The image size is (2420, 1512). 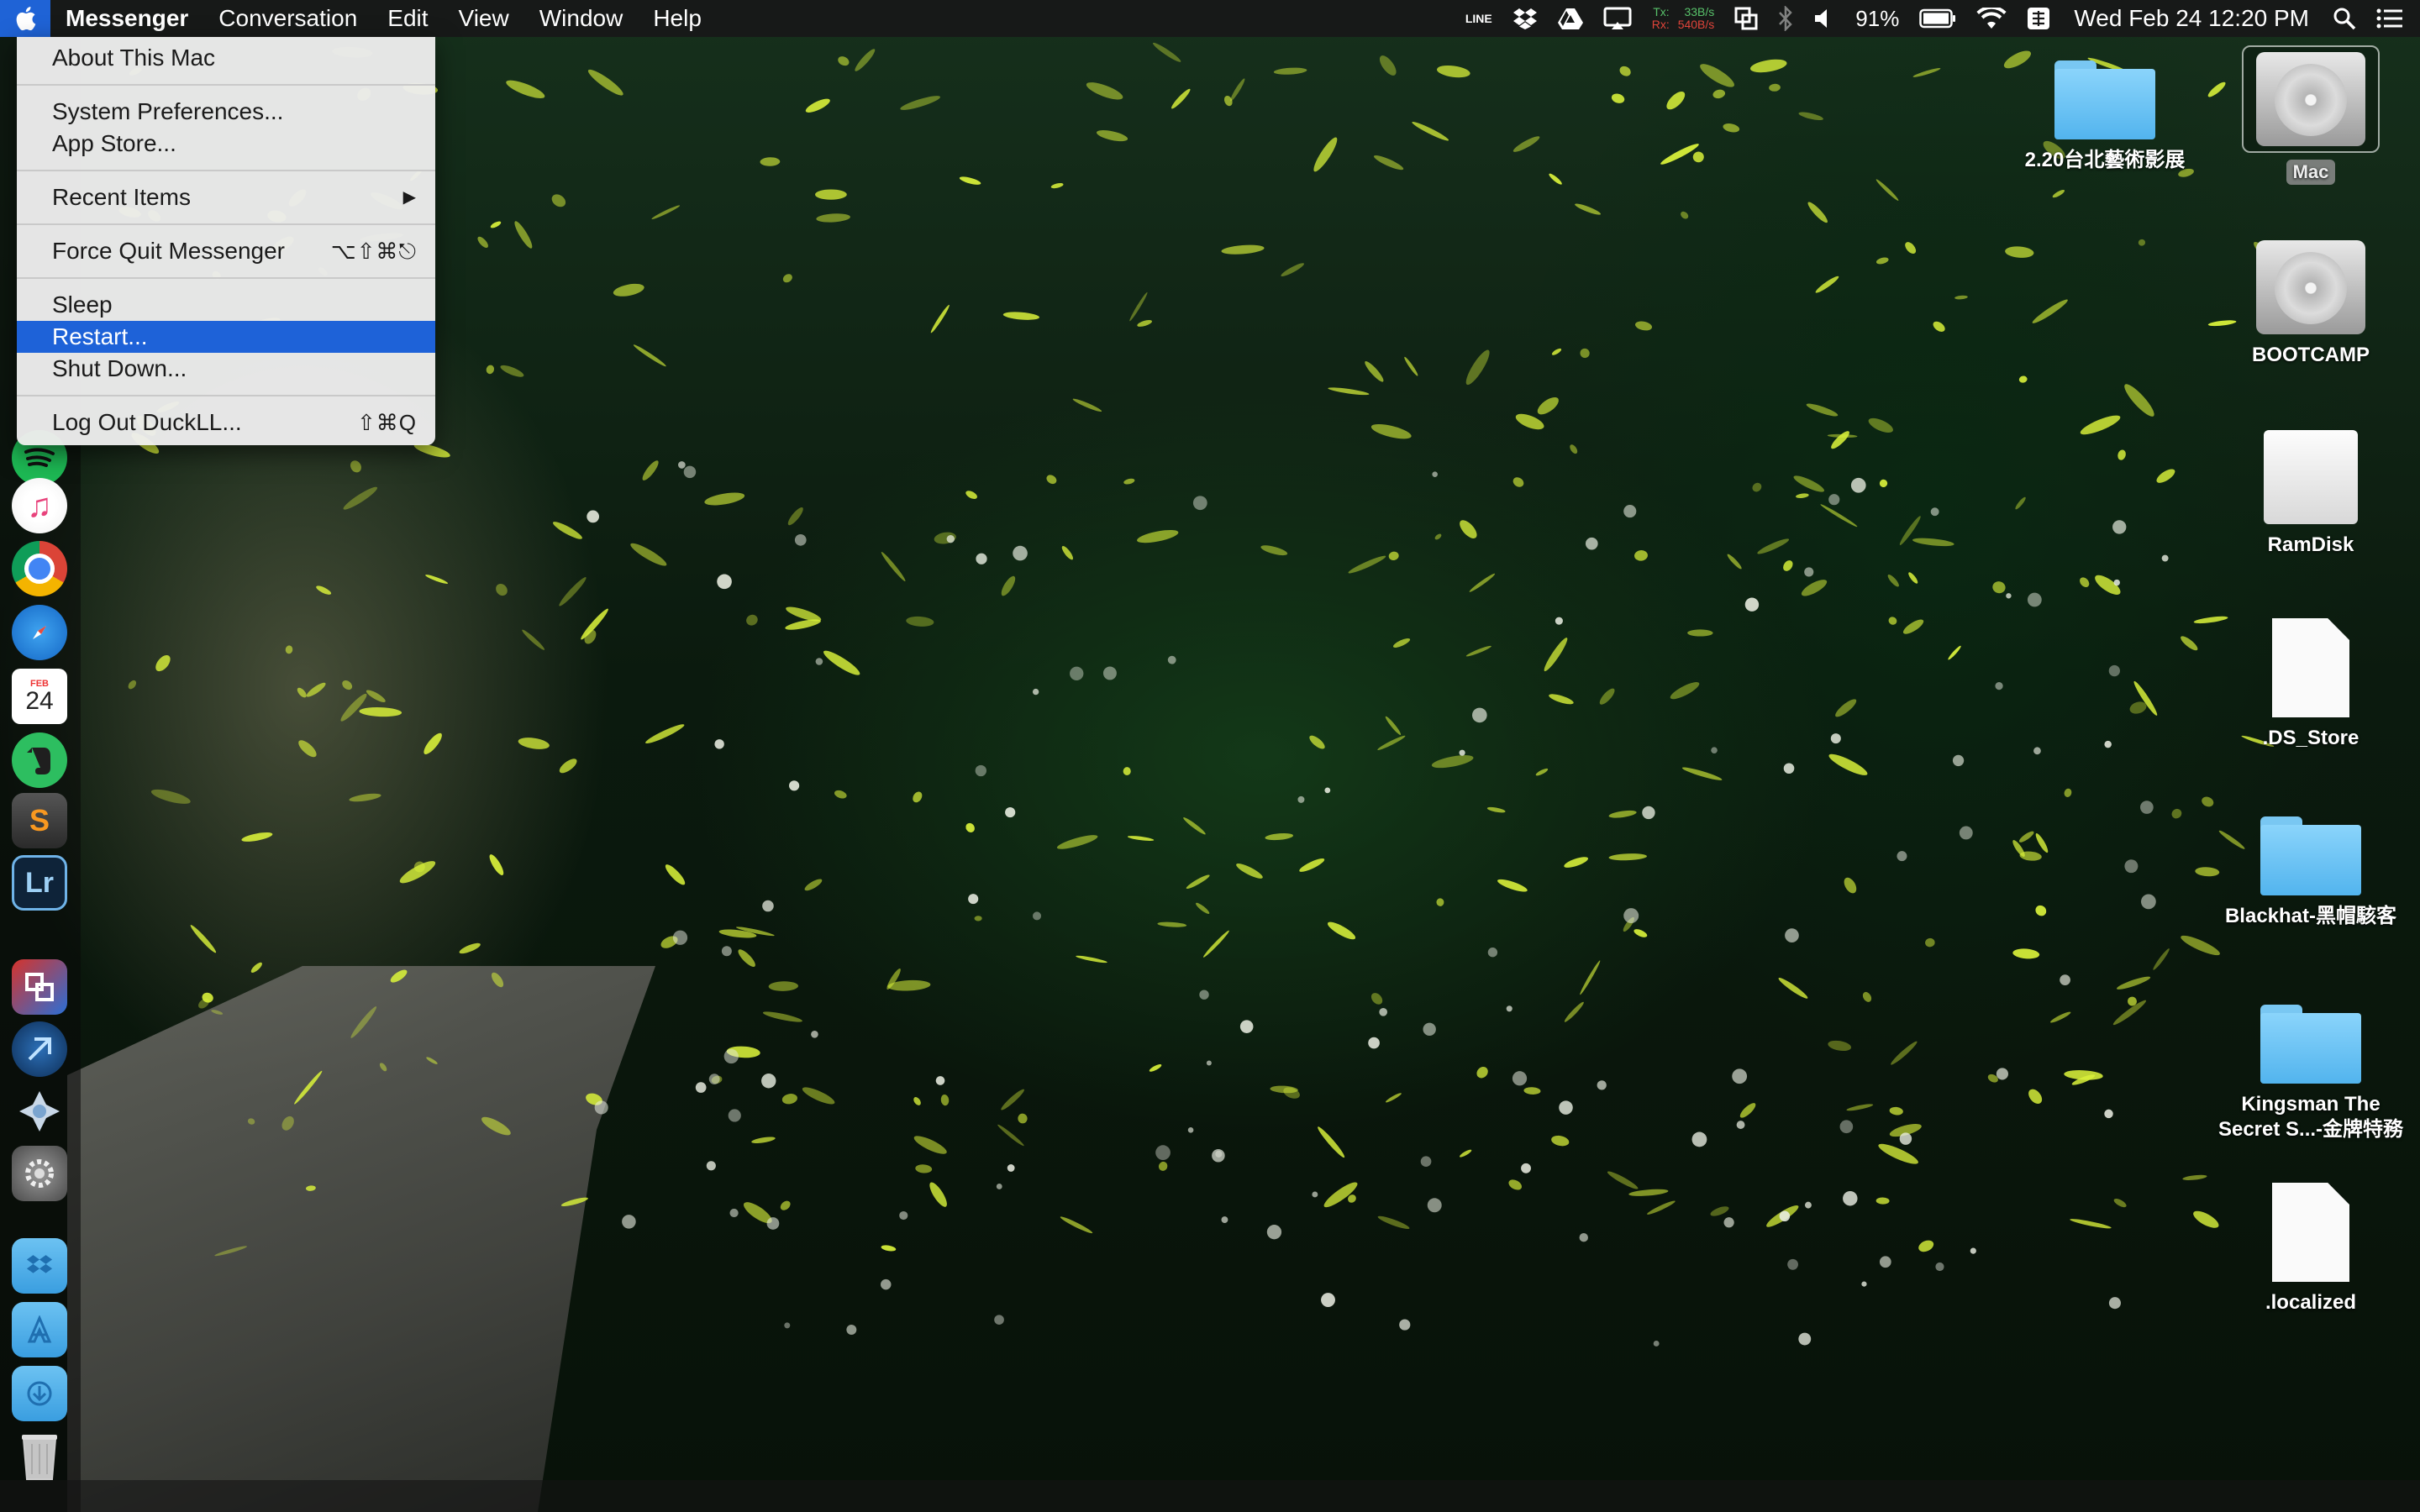 I want to click on clock: Wed Feb 24 12:20 PM, so click(x=2191, y=18).